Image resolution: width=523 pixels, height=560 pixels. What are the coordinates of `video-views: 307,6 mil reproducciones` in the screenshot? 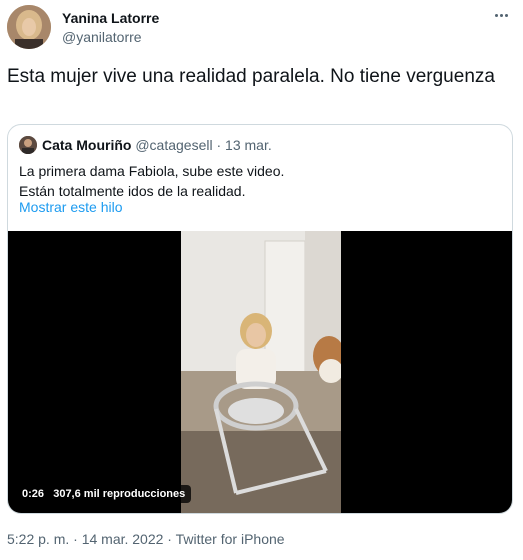 It's located at (119, 494).